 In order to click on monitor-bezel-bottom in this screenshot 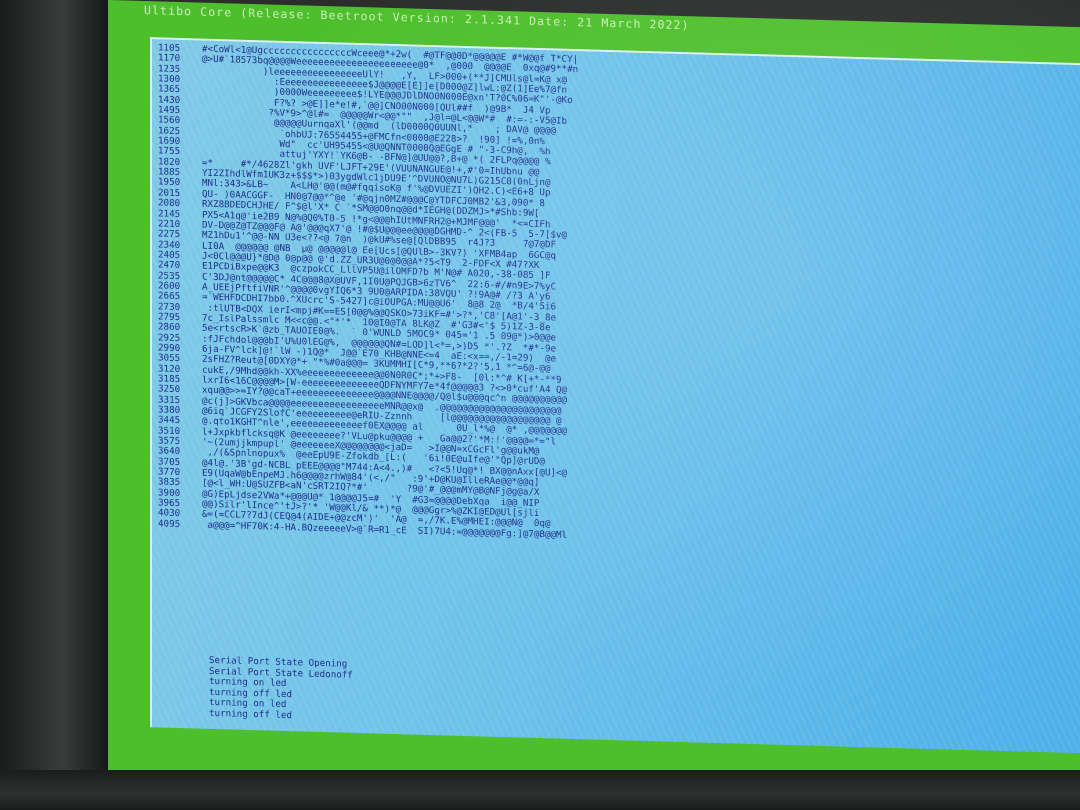, I will do `click(540, 790)`.